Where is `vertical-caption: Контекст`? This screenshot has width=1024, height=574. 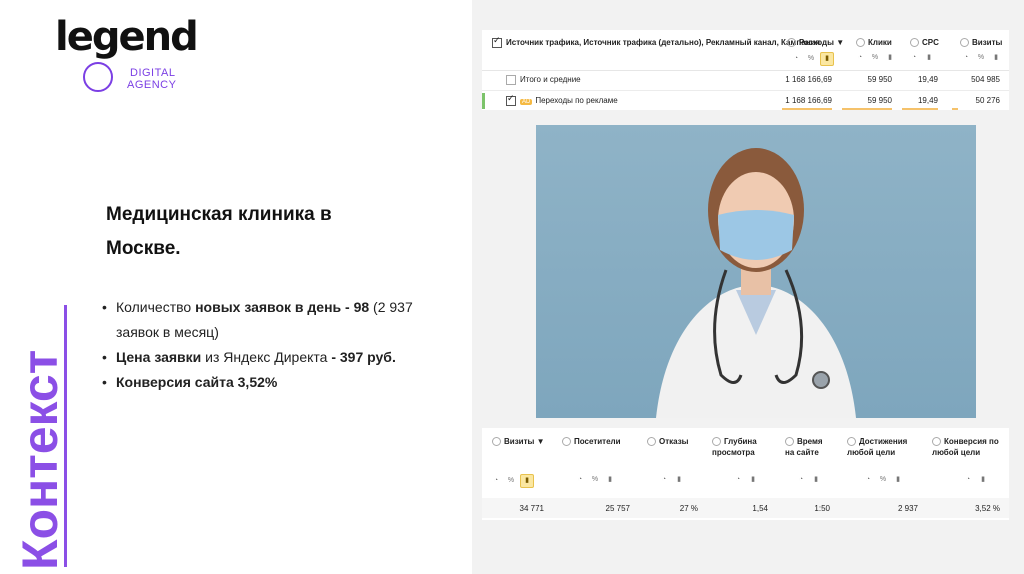
vertical-caption: Контекст is located at coordinates (40, 459).